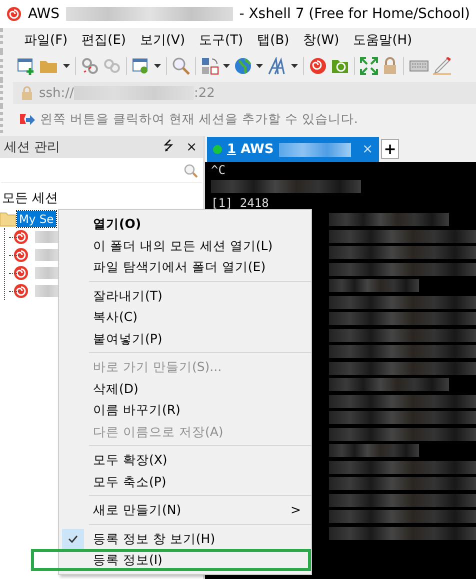 The width and height of the screenshot is (476, 579). What do you see at coordinates (243, 66) in the screenshot?
I see `globe-icon` at bounding box center [243, 66].